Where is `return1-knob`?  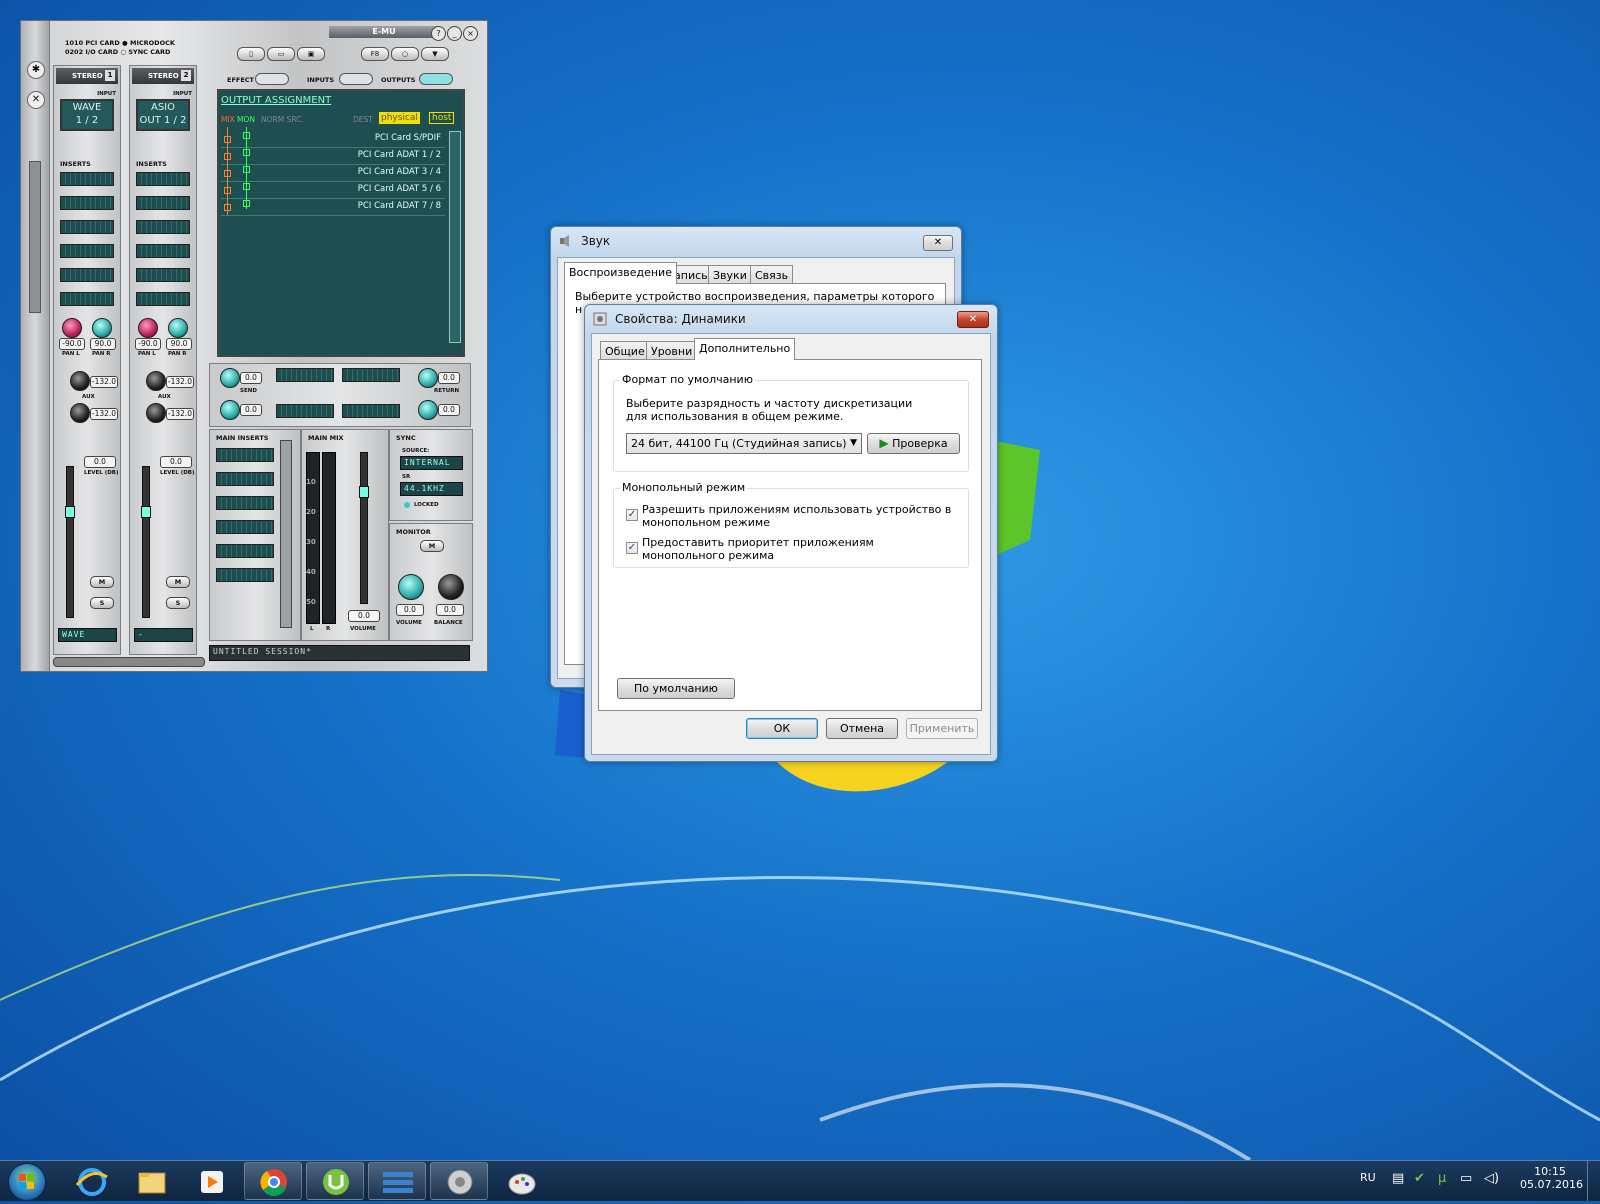 return1-knob is located at coordinates (428, 378).